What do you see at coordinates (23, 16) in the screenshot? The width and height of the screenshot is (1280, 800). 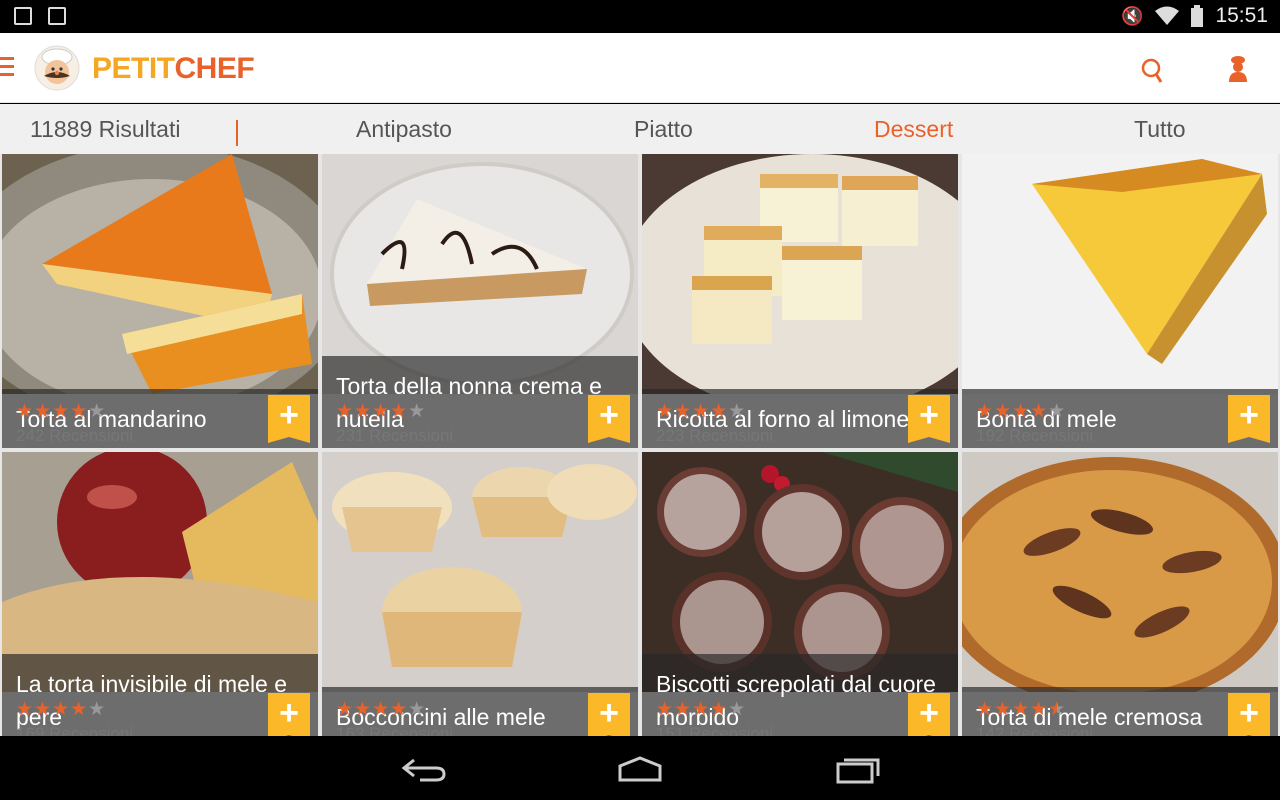 I see `image-icon` at bounding box center [23, 16].